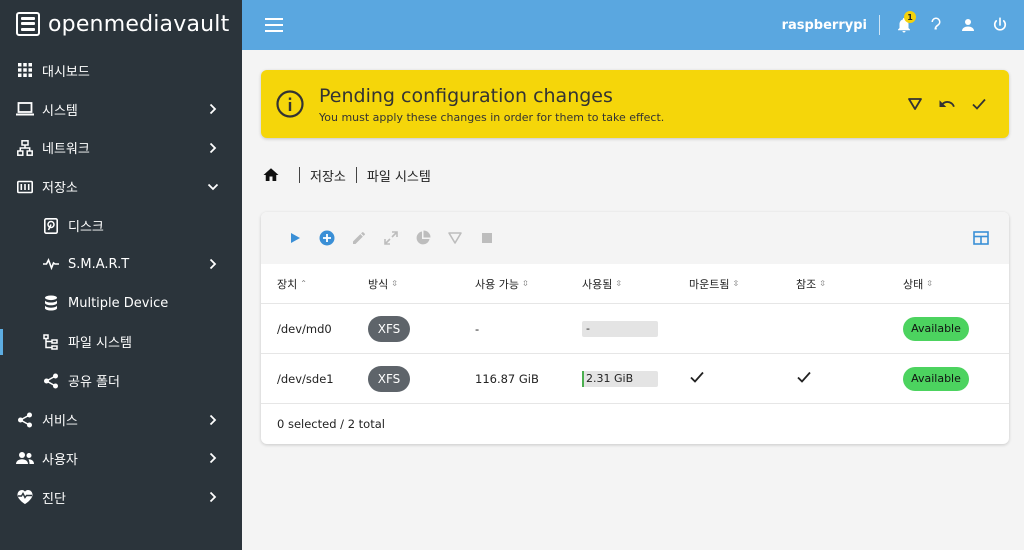 Image resolution: width=1024 pixels, height=550 pixels. I want to click on table-row: /dev/md0 XFS - - Available, so click(635, 329).